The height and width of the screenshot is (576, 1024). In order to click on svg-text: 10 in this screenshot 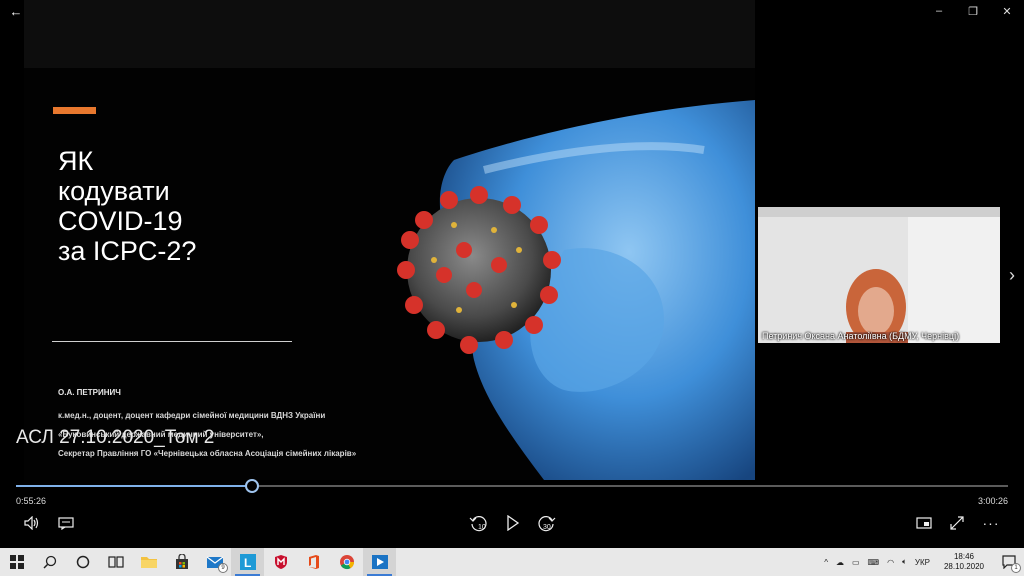, I will do `click(482, 527)`.